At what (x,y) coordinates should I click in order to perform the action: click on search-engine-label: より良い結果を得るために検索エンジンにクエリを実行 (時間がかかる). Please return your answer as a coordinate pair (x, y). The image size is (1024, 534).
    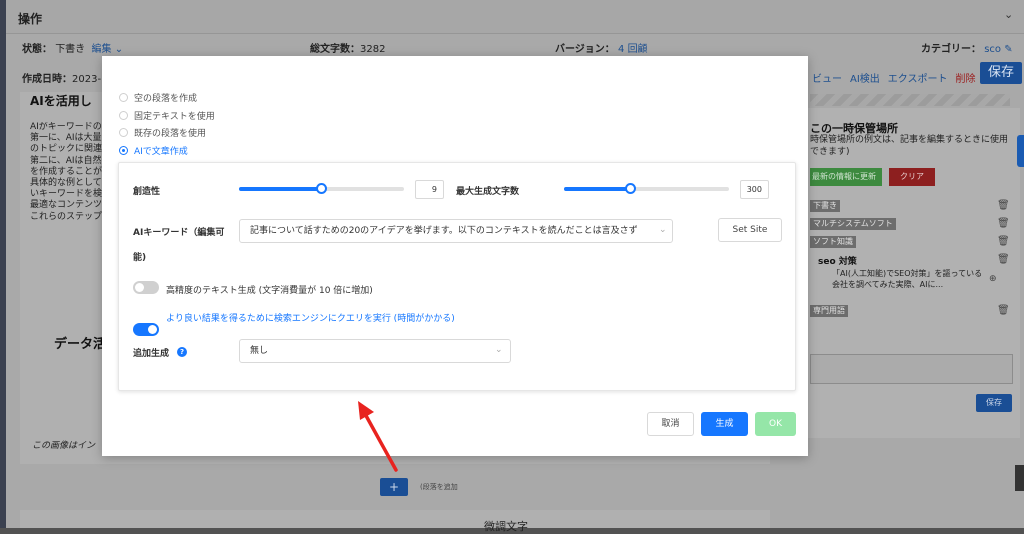
    Looking at the image, I should click on (310, 319).